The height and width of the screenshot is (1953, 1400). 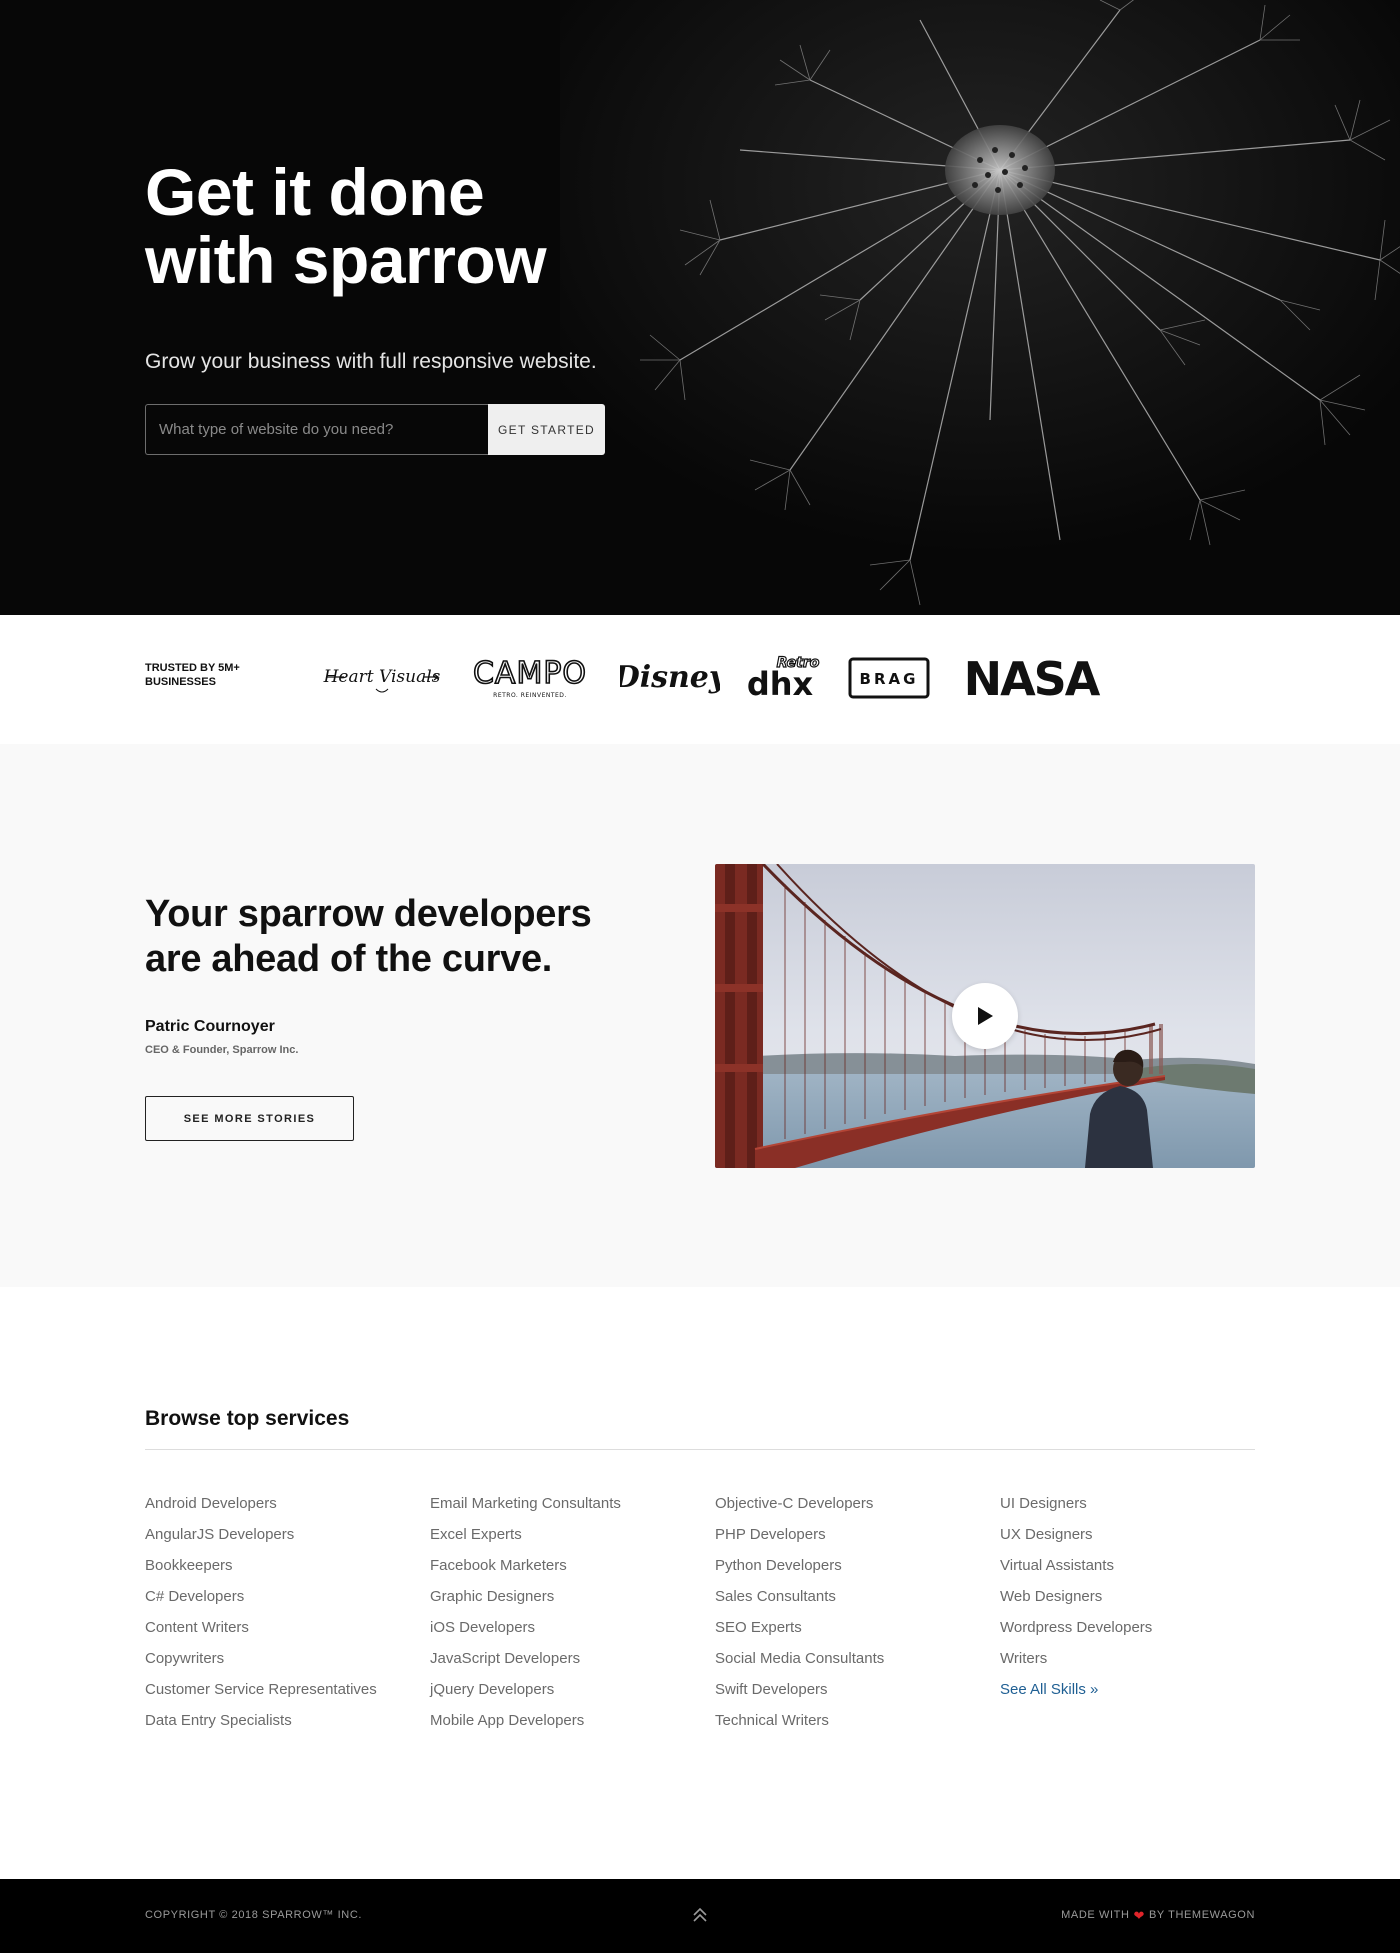 I want to click on list-item: UI Designers, so click(x=1076, y=1509).